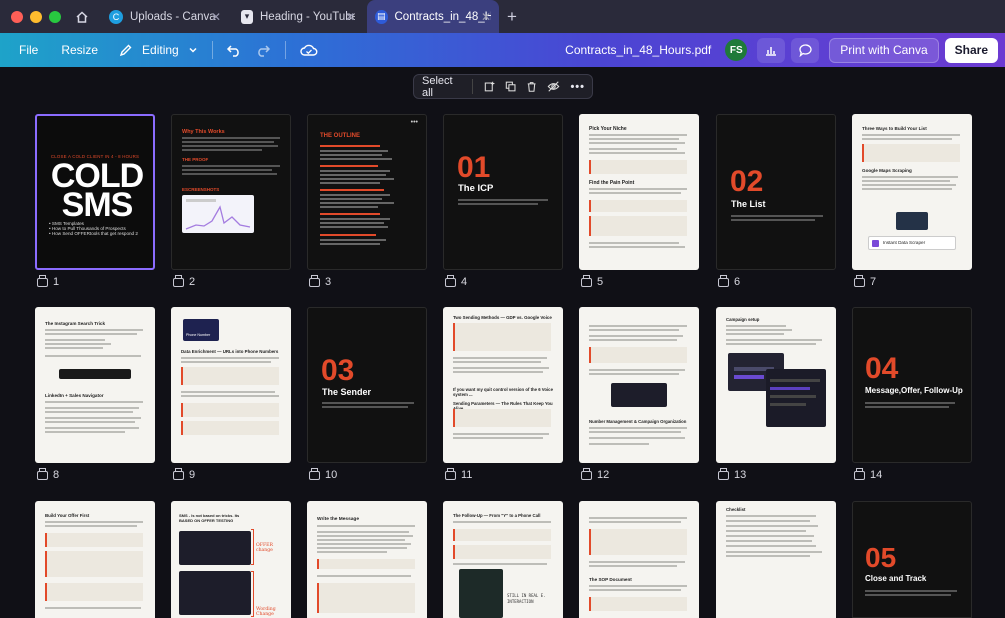  I want to click on page-thumbnail-19: The SOP Document, so click(639, 559).